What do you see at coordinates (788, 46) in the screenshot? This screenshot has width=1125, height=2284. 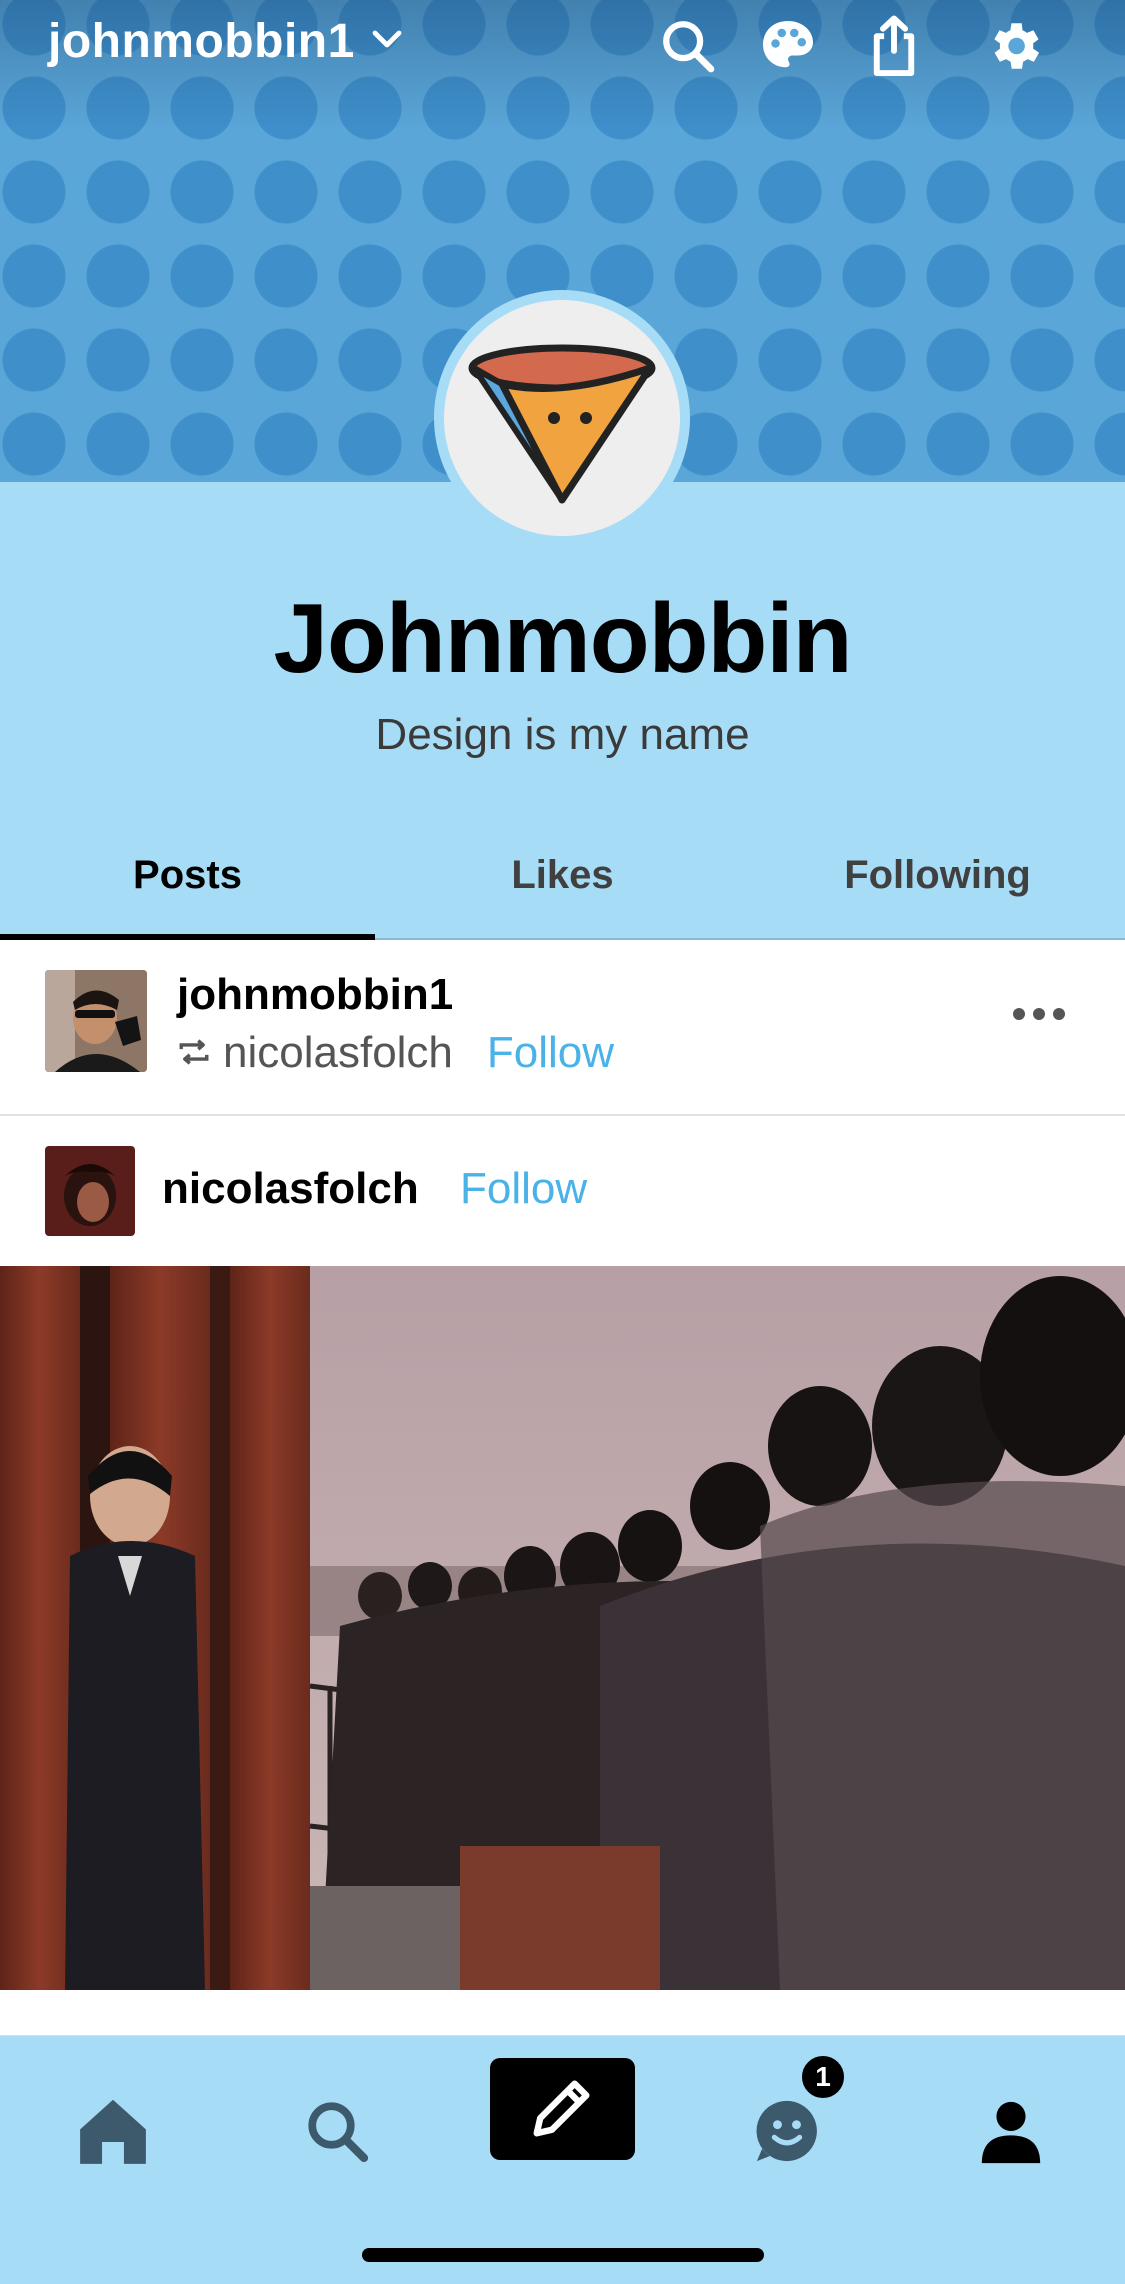 I see `palette-icon` at bounding box center [788, 46].